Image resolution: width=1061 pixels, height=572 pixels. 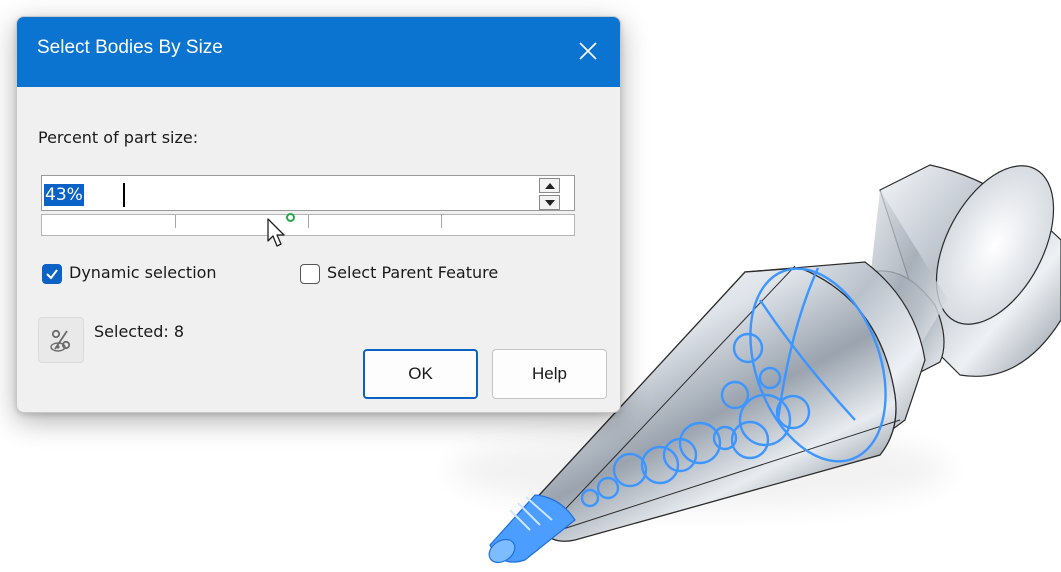 I want to click on text-caret, so click(x=124, y=195).